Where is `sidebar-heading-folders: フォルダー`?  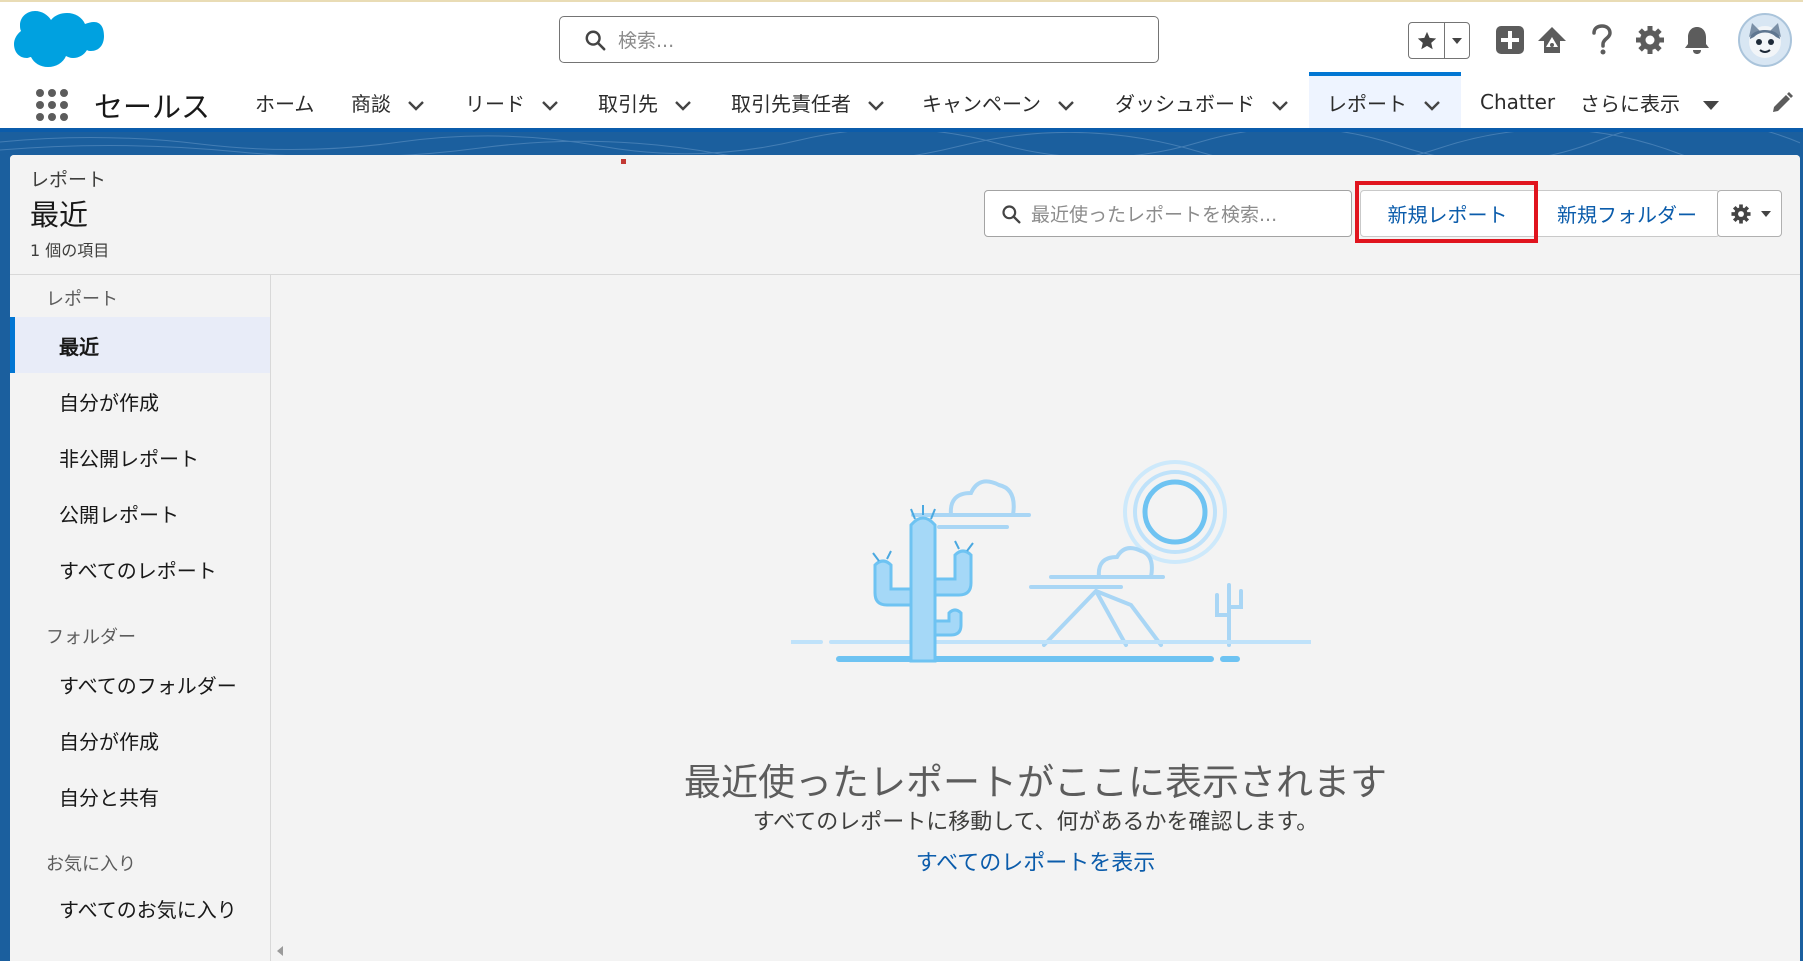
sidebar-heading-folders: フォルダー is located at coordinates (91, 637).